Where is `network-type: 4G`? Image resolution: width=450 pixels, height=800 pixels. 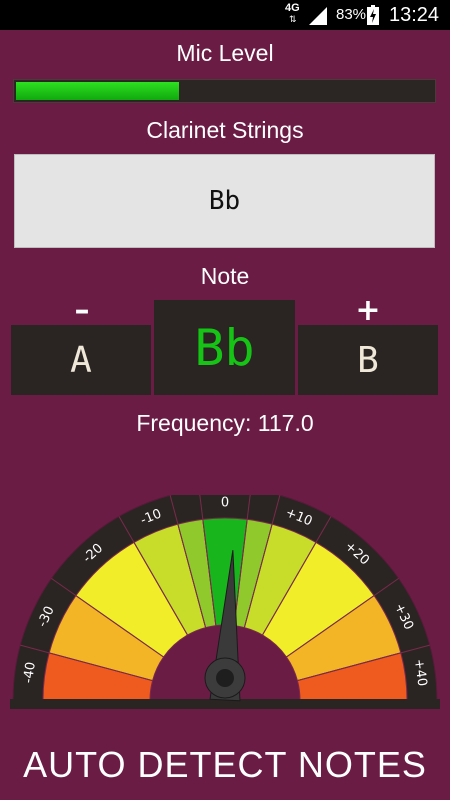
network-type: 4G is located at coordinates (292, 8).